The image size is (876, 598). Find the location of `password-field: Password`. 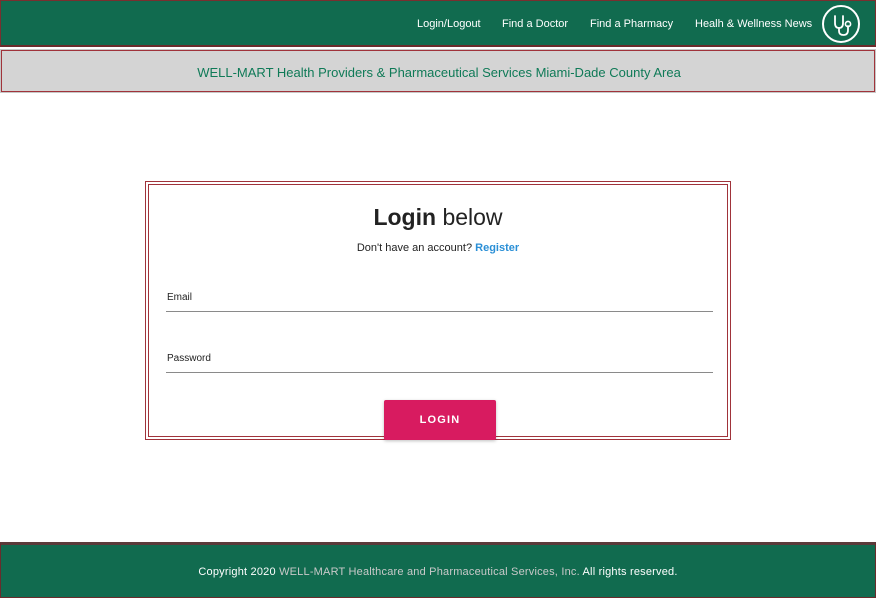

password-field: Password is located at coordinates (439, 360).